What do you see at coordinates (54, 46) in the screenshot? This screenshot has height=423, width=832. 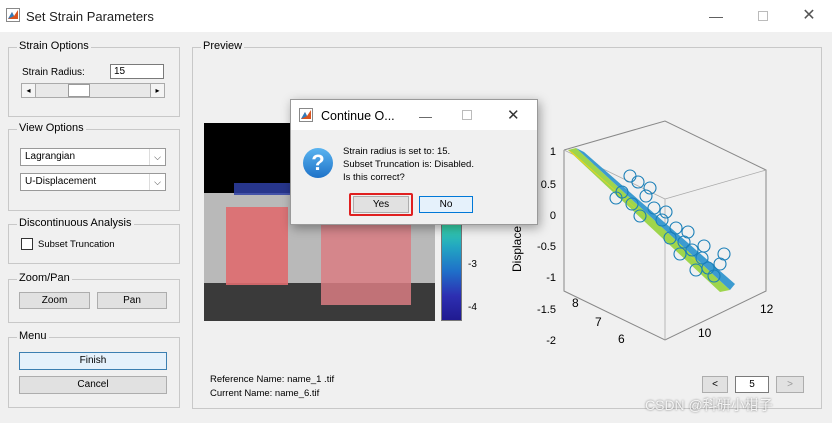 I see `strain-options-title: Strain Options` at bounding box center [54, 46].